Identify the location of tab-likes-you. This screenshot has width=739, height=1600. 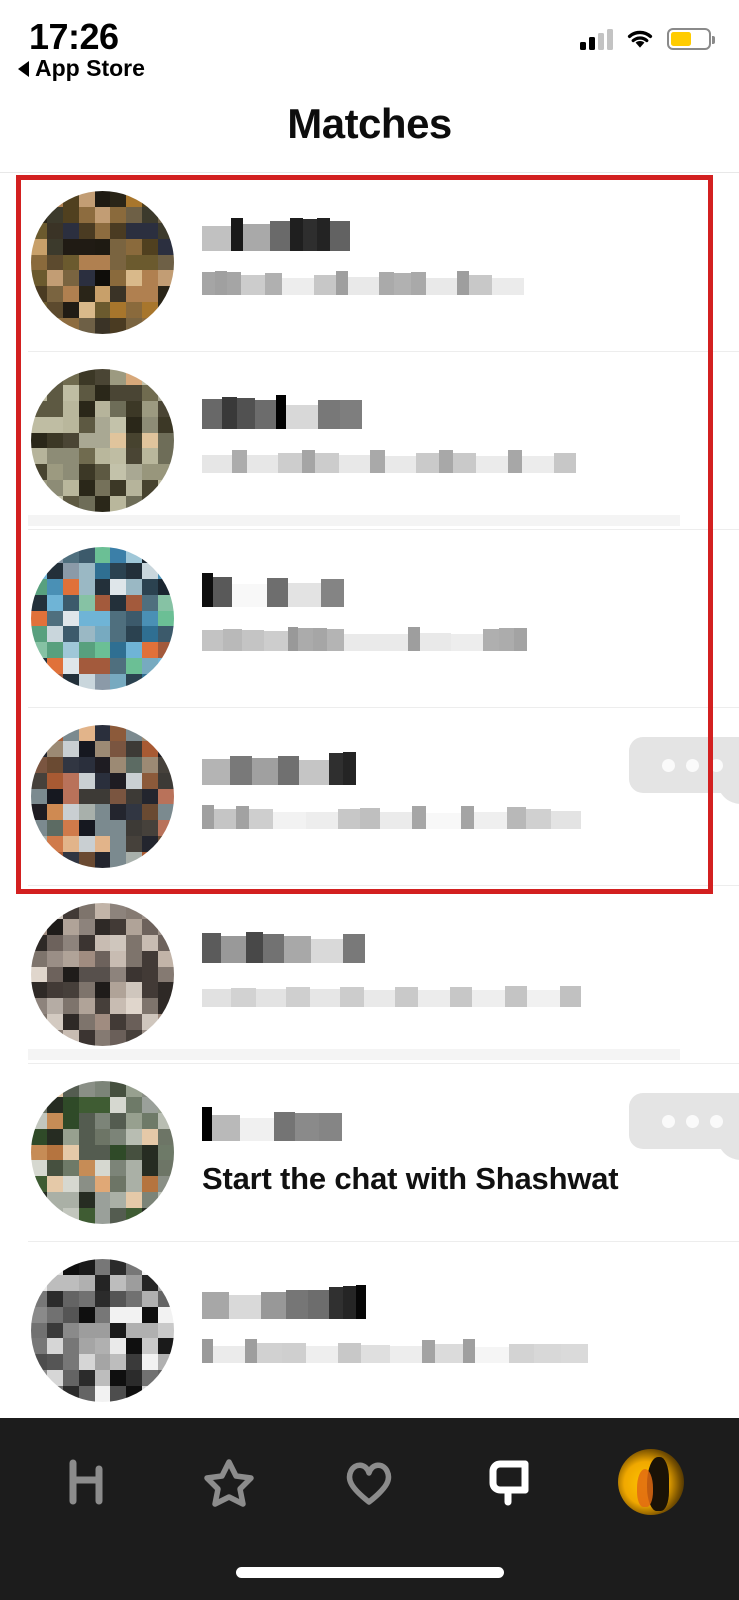
(369, 1482).